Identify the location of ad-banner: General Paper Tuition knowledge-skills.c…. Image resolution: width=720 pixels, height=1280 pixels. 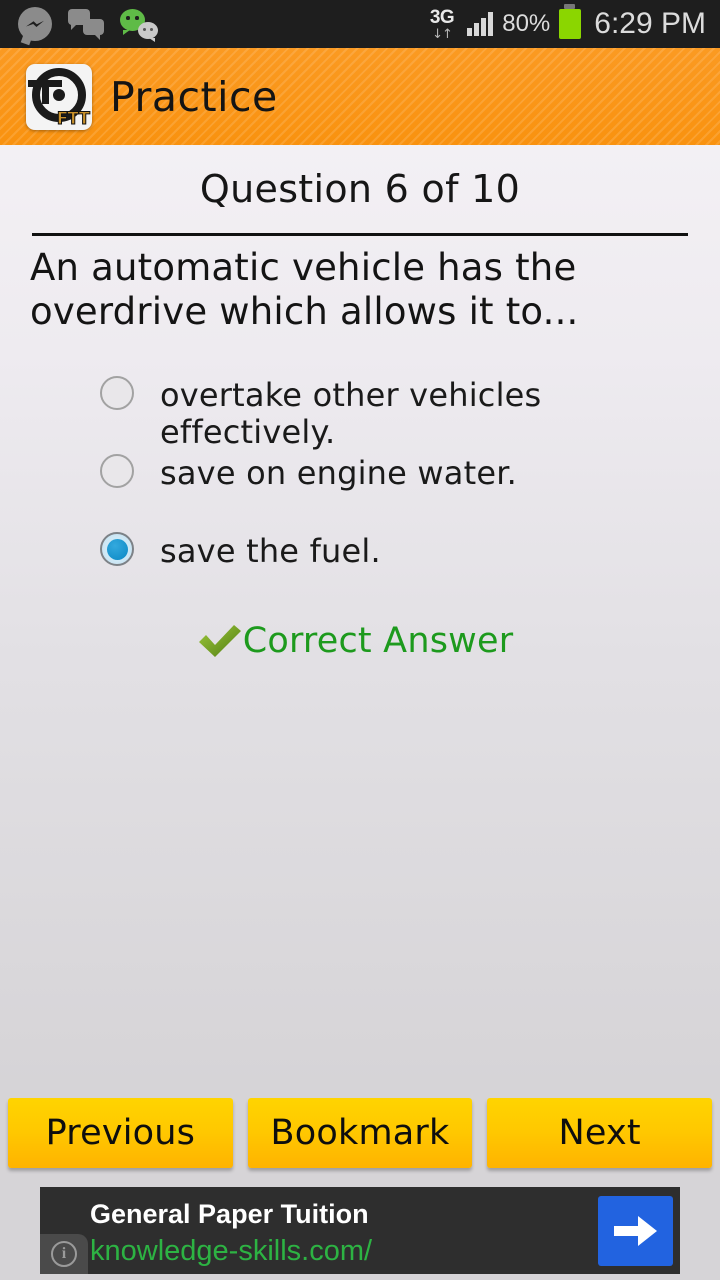
(360, 1230).